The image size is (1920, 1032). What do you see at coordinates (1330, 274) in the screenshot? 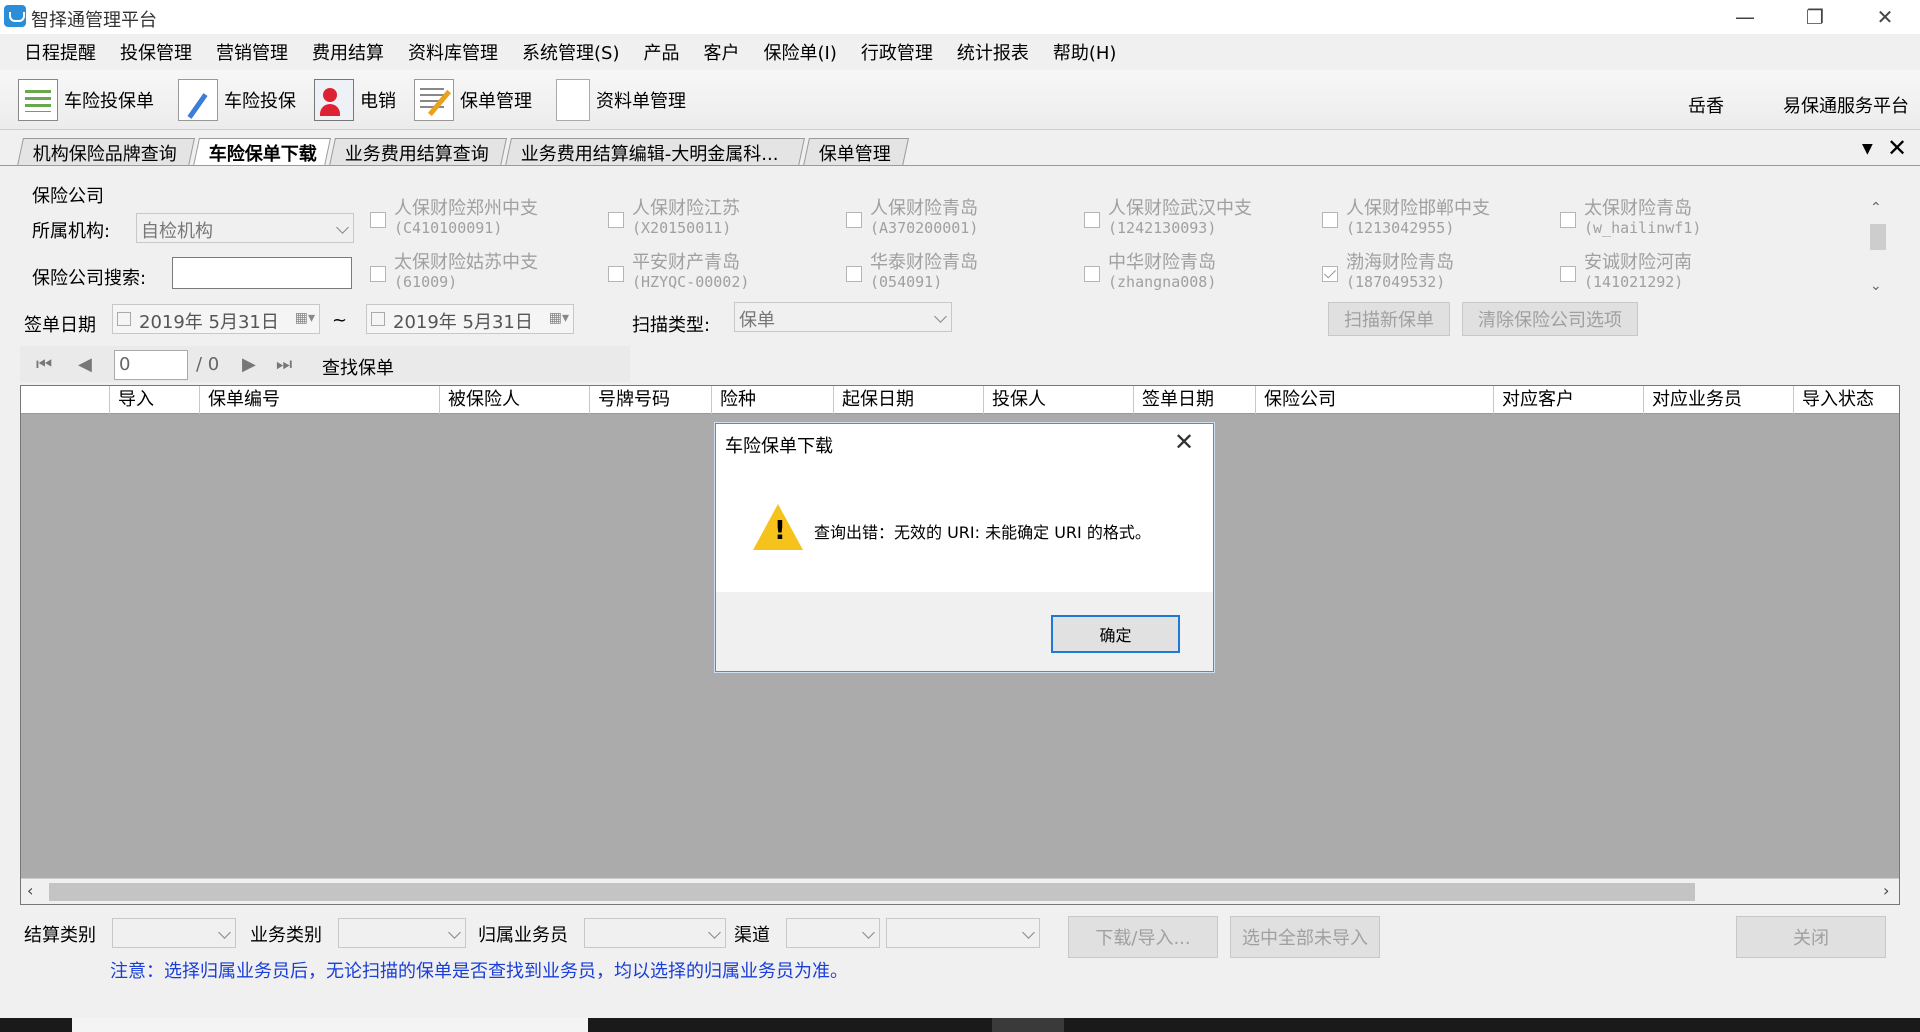
I see `checkbox-checked` at bounding box center [1330, 274].